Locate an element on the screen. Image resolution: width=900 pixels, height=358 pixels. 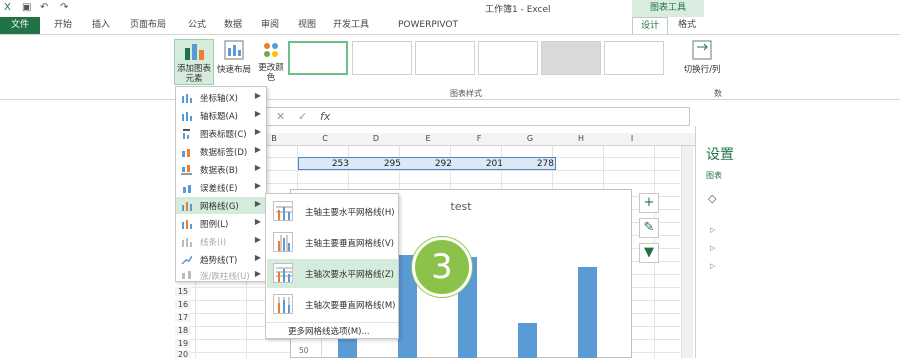
cell-value: 295 is located at coordinates (381, 164).